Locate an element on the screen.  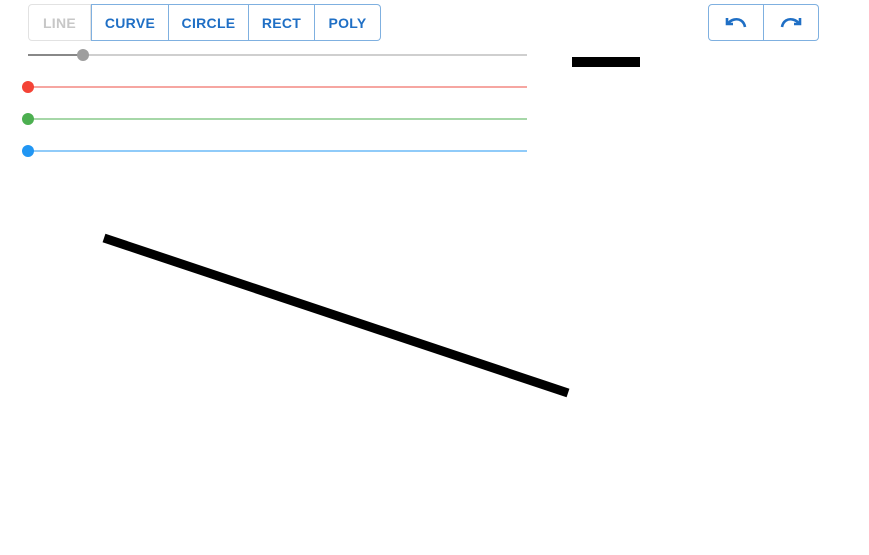
tool-line-button: LINE is located at coordinates (59, 22).